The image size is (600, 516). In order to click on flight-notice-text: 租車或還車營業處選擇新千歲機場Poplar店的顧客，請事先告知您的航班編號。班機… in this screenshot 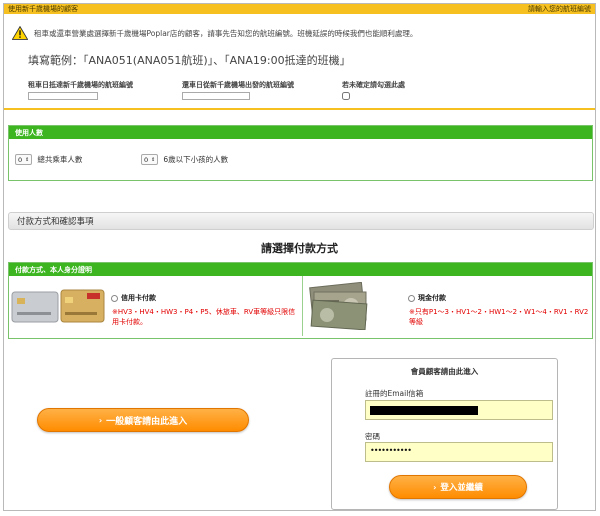, I will do `click(226, 33)`.